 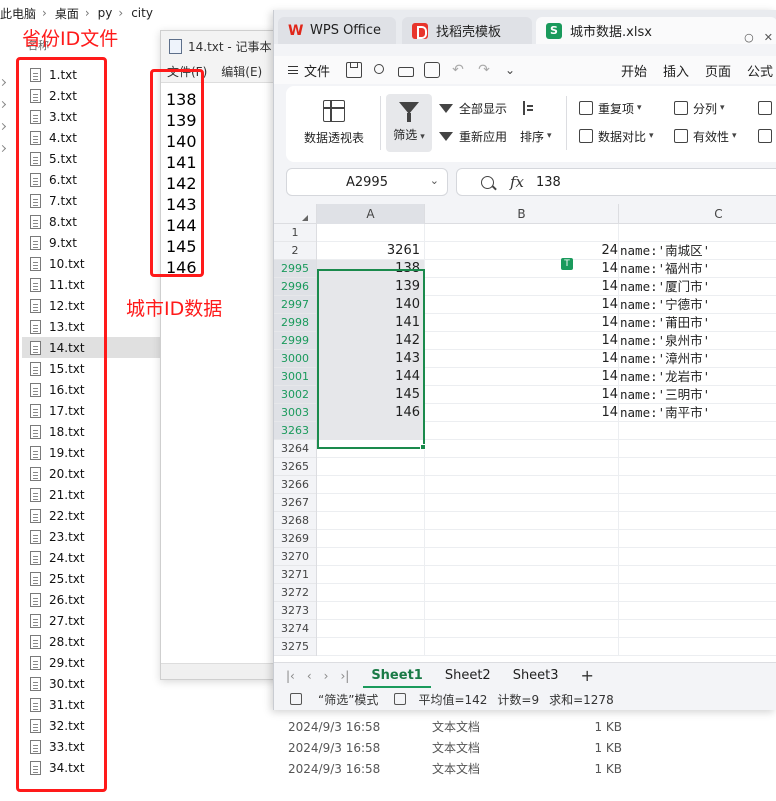 What do you see at coordinates (458, 70) in the screenshot?
I see `undo-icon: ↶` at bounding box center [458, 70].